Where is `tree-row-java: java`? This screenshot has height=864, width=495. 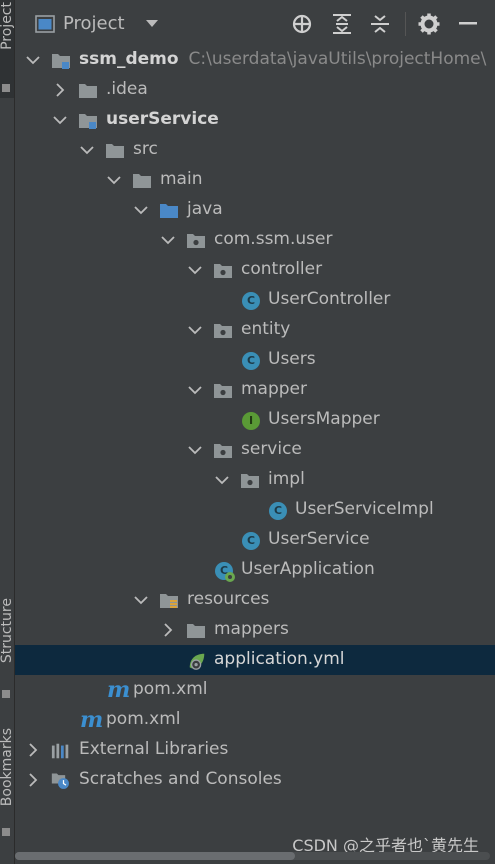
tree-row-java: java is located at coordinates (255, 210).